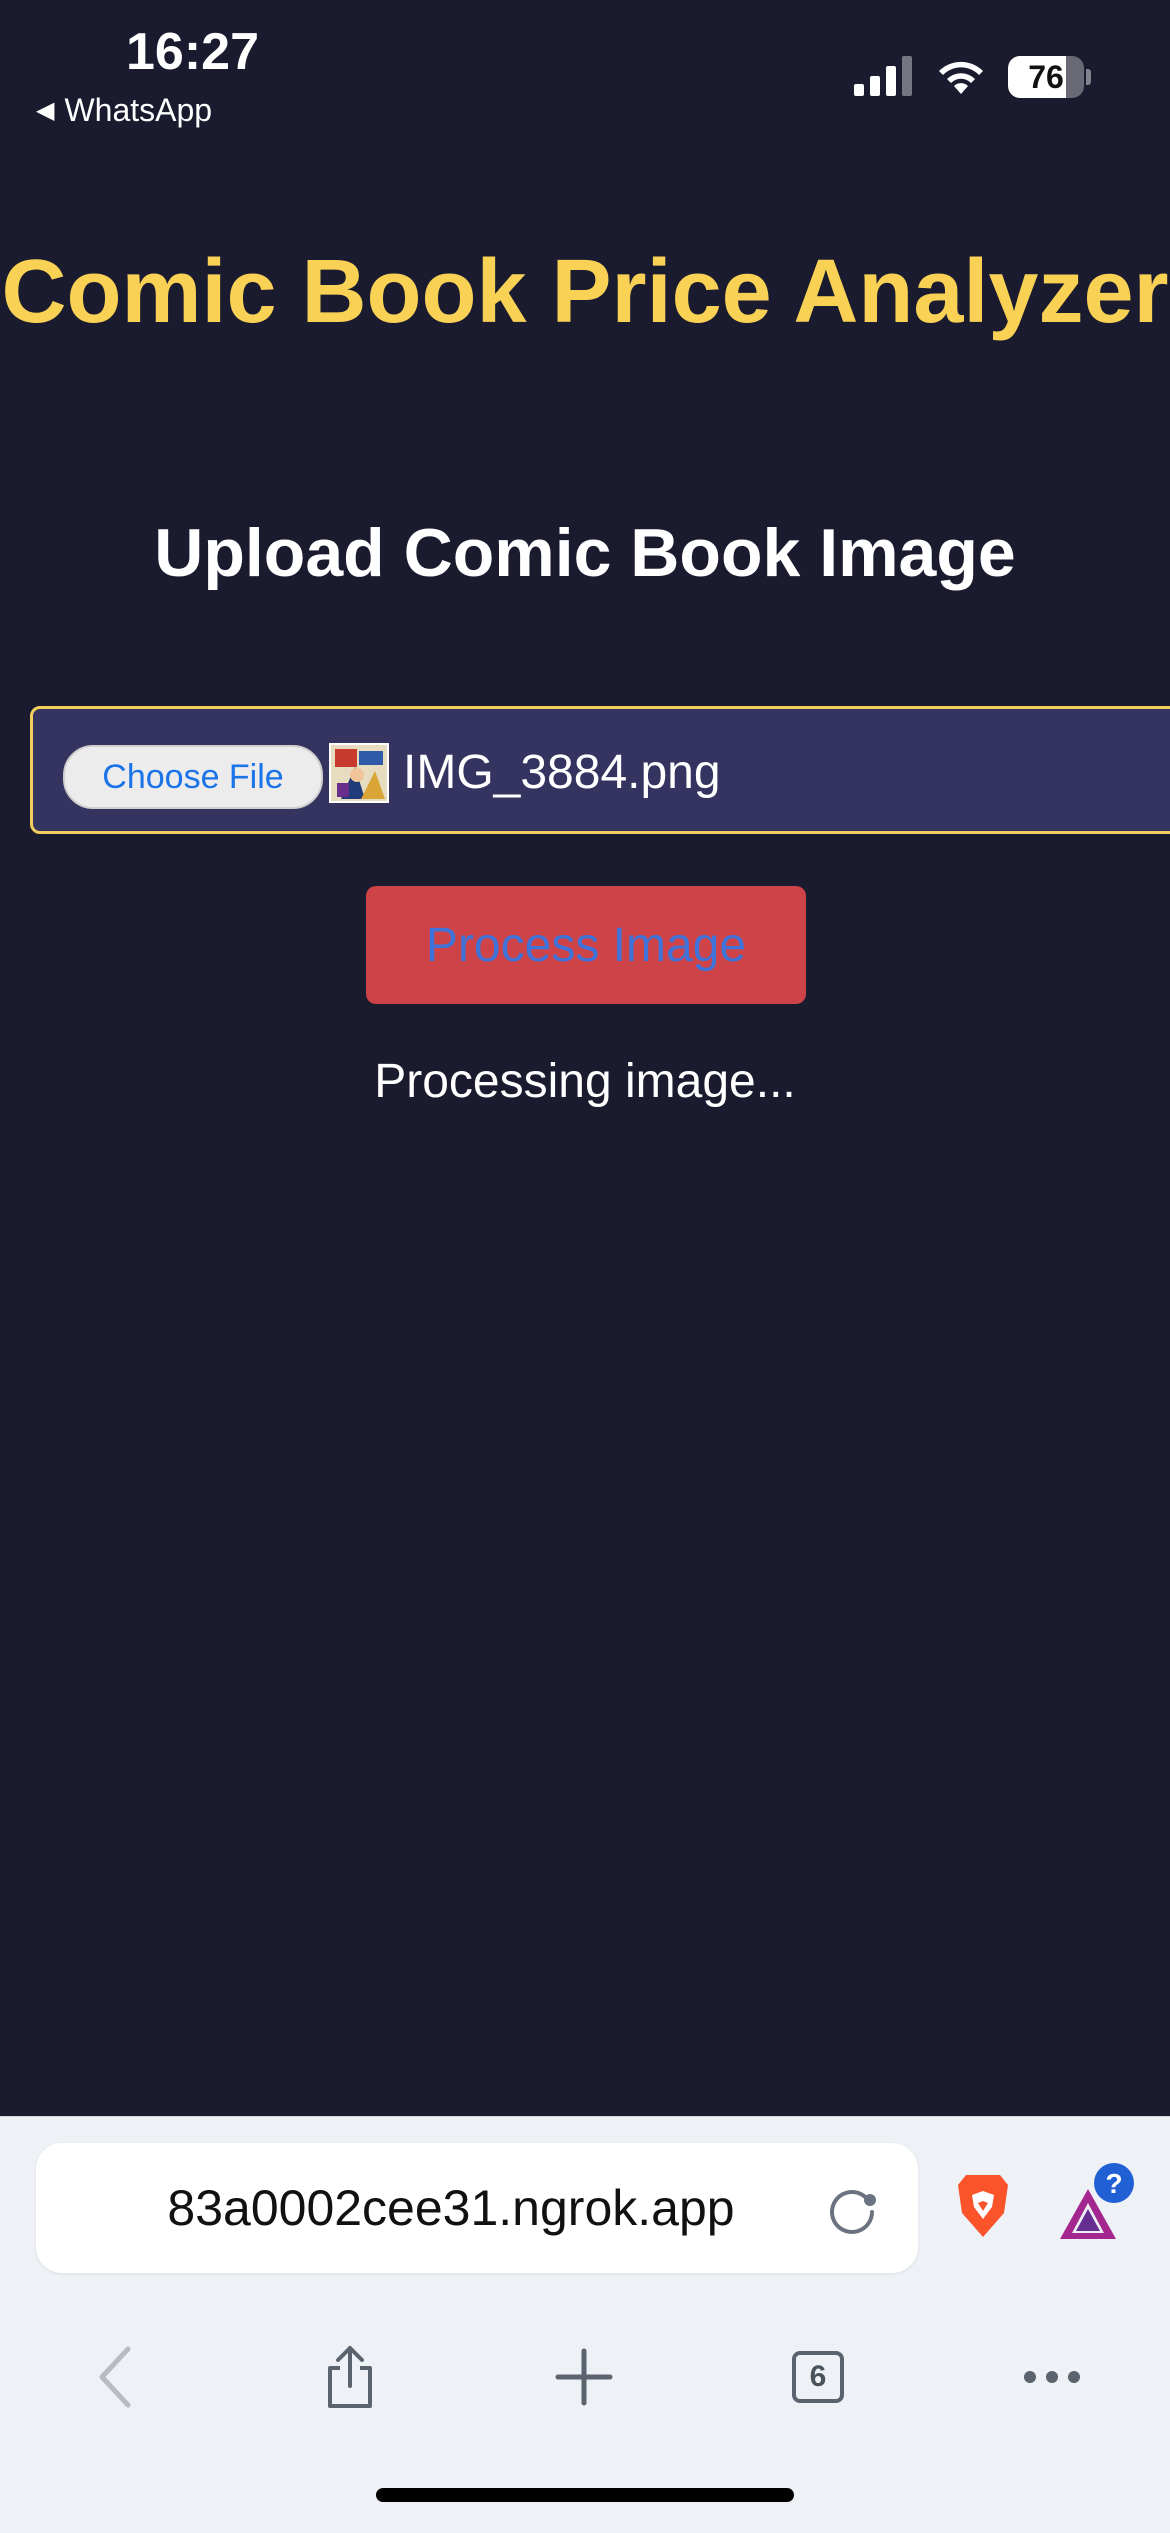  What do you see at coordinates (193, 777) in the screenshot?
I see `choose-file-button: Choose File` at bounding box center [193, 777].